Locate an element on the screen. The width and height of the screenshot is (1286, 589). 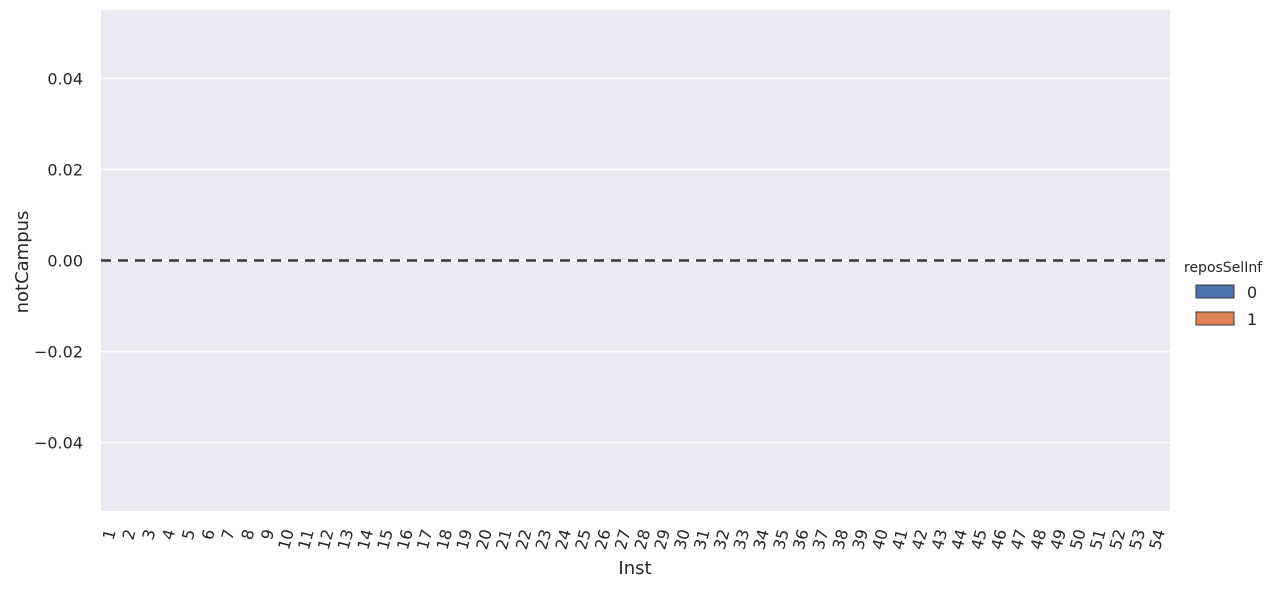
x-tick-label: 43 is located at coordinates (940, 539).